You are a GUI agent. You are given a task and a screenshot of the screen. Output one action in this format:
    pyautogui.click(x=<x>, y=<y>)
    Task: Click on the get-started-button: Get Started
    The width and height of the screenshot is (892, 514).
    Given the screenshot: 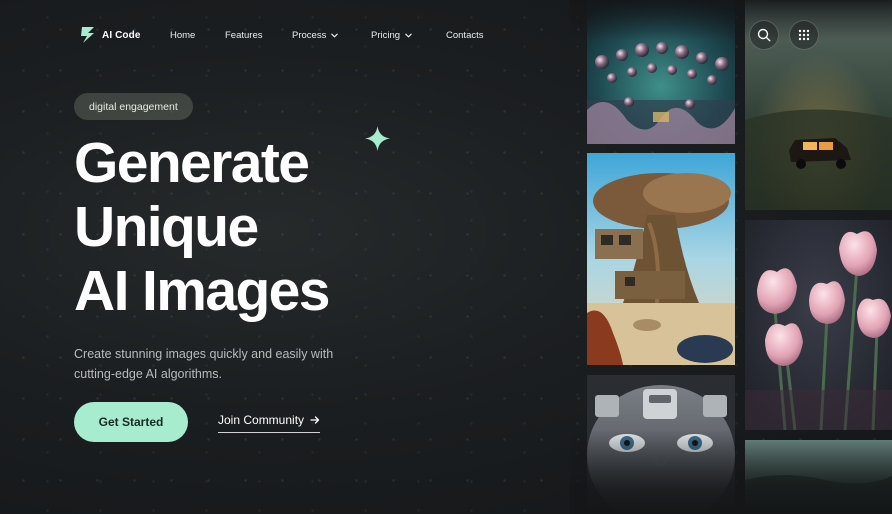 What is the action you would take?
    pyautogui.click(x=131, y=422)
    